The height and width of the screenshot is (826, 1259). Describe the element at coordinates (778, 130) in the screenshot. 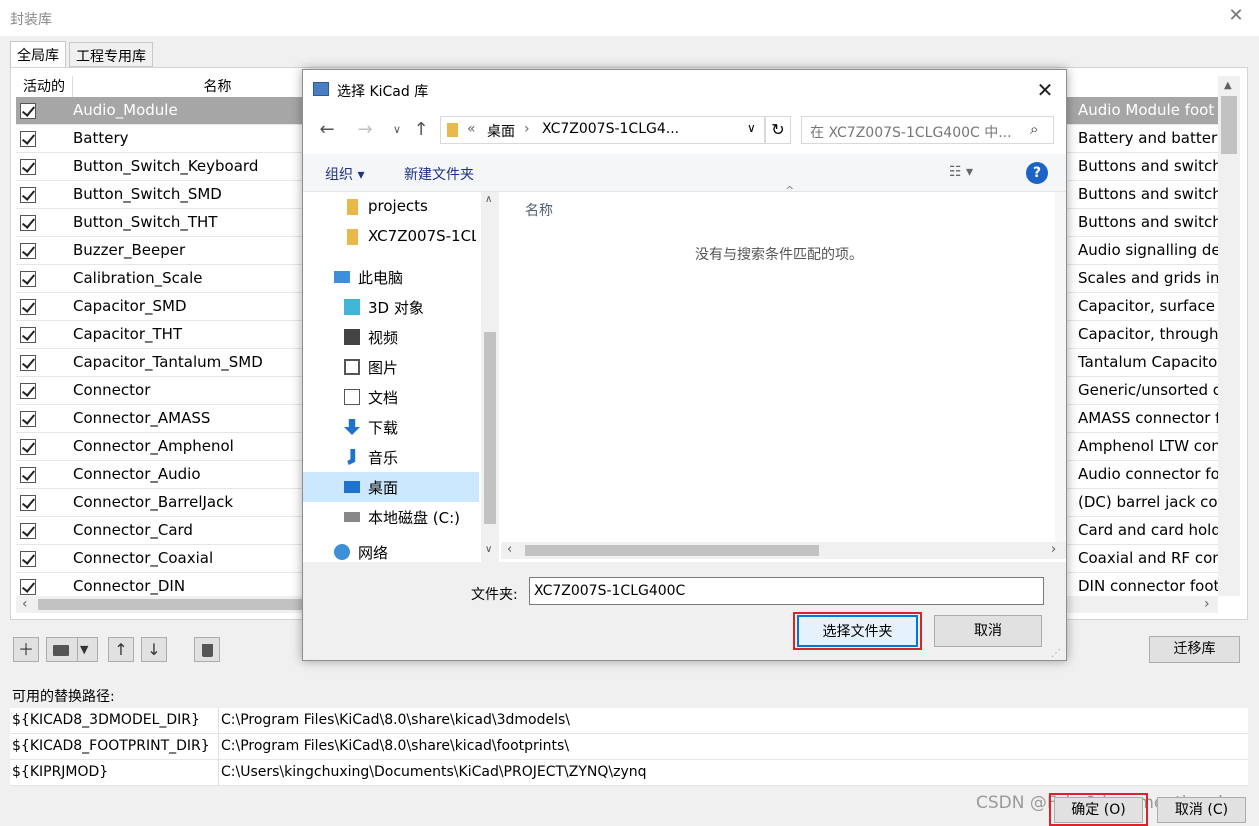

I see `refresh-icon: ↻` at that location.